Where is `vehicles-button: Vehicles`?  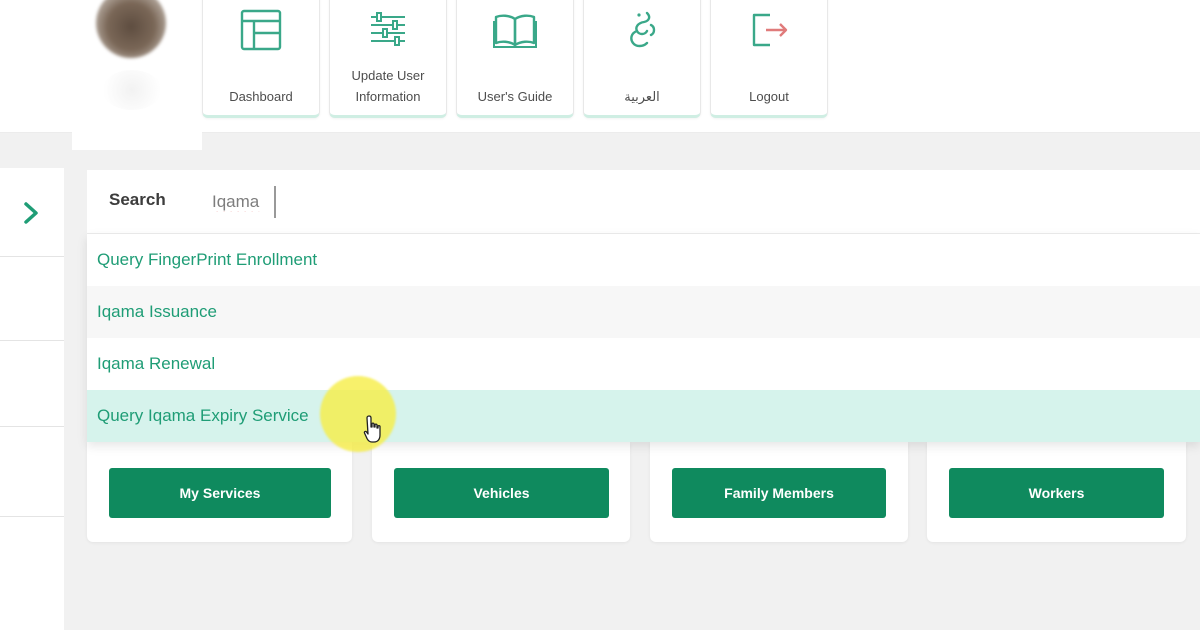
vehicles-button: Vehicles is located at coordinates (501, 493).